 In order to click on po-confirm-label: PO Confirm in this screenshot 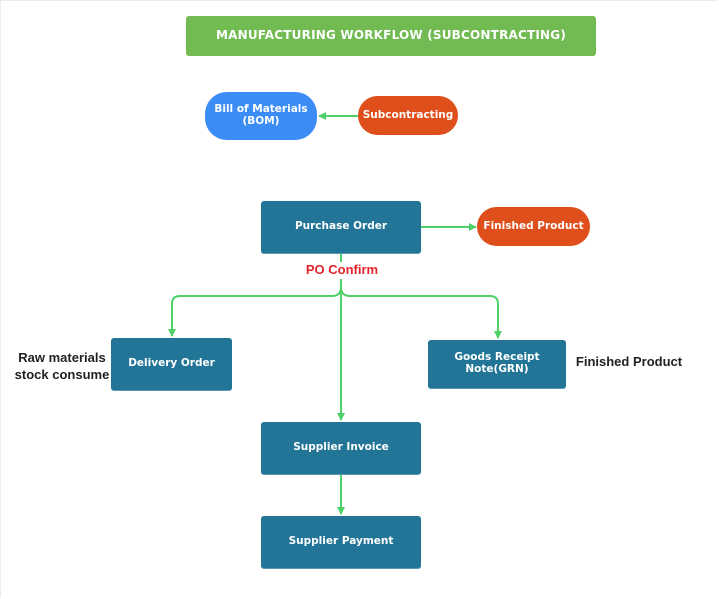, I will do `click(342, 270)`.